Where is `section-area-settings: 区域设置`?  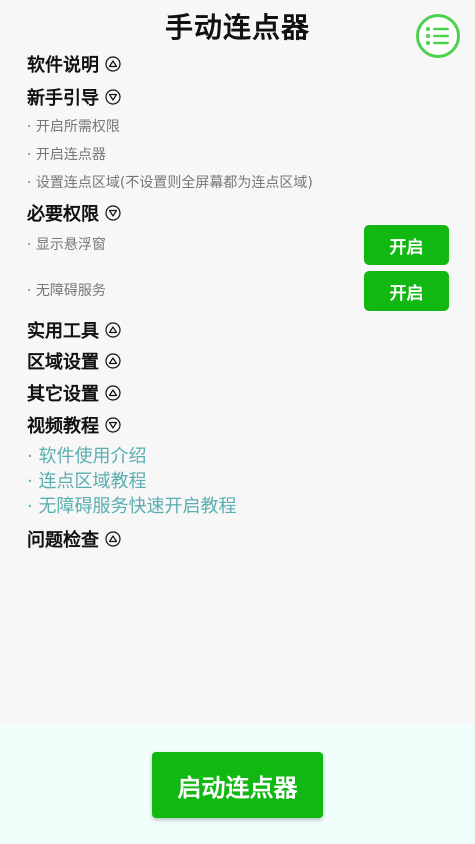 section-area-settings: 区域设置 is located at coordinates (74, 361).